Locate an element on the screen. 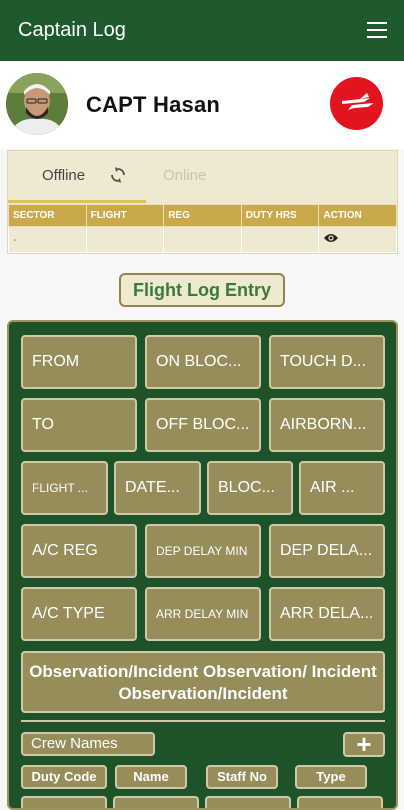  table-row: - is located at coordinates (202, 239).